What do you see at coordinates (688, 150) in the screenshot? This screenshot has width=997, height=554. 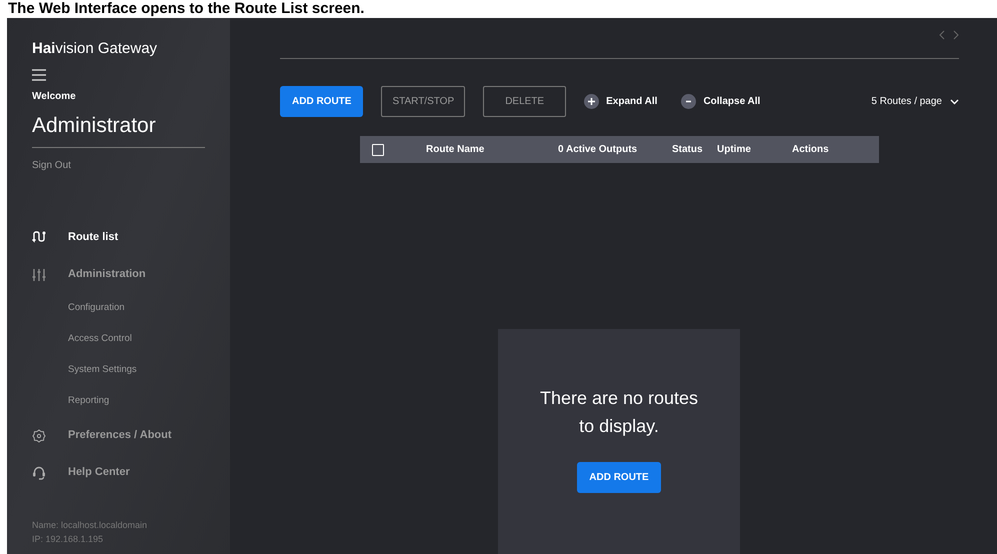 I see `column-header: Status` at bounding box center [688, 150].